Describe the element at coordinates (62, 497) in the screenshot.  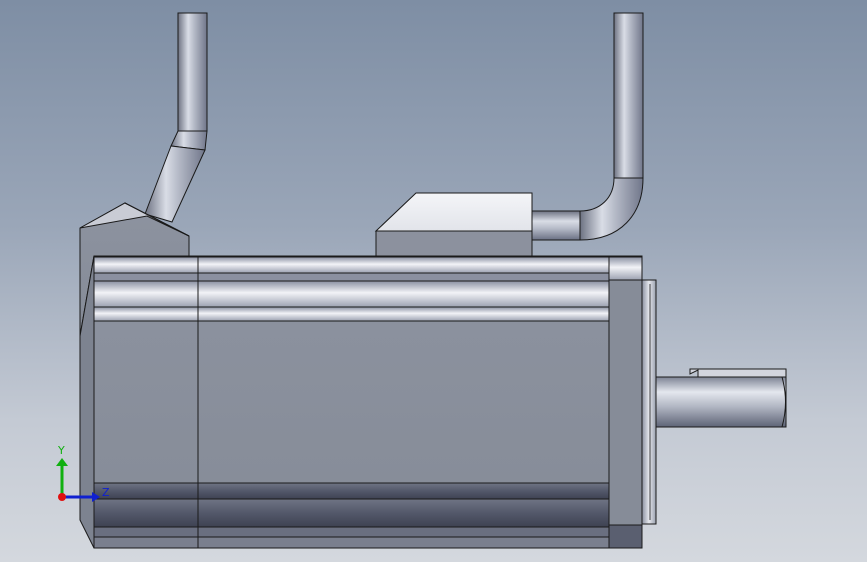
I see `x-axis-origin` at that location.